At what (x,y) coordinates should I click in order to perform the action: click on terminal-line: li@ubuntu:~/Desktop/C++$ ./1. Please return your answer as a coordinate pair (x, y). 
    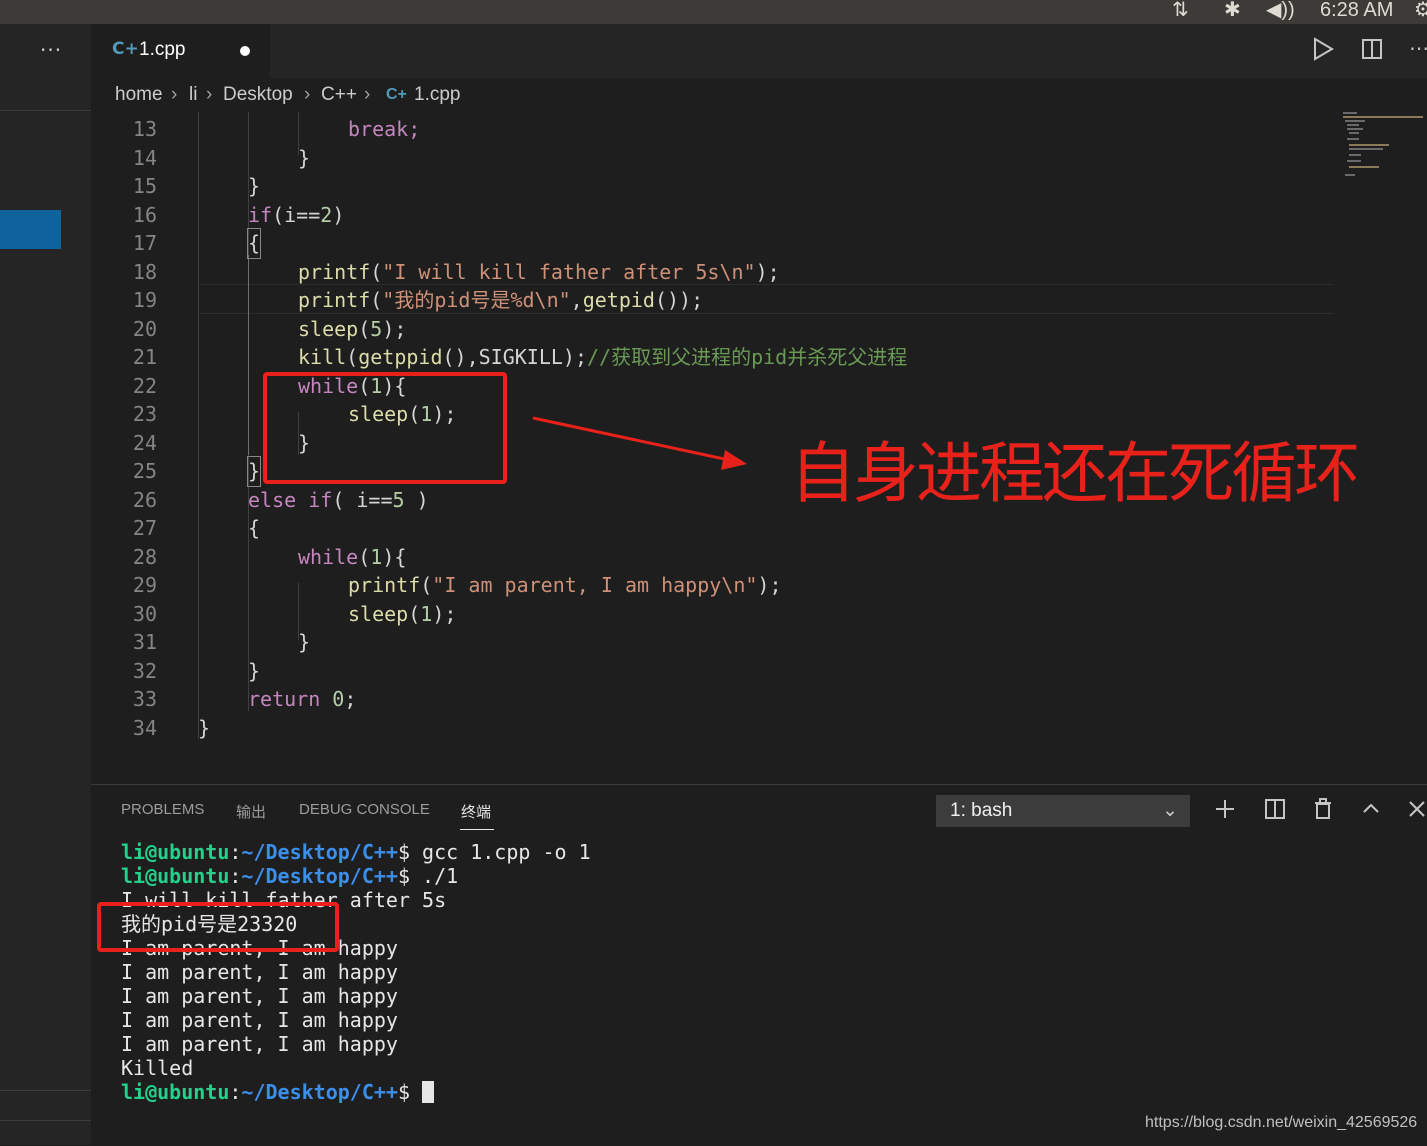
    Looking at the image, I should click on (290, 876).